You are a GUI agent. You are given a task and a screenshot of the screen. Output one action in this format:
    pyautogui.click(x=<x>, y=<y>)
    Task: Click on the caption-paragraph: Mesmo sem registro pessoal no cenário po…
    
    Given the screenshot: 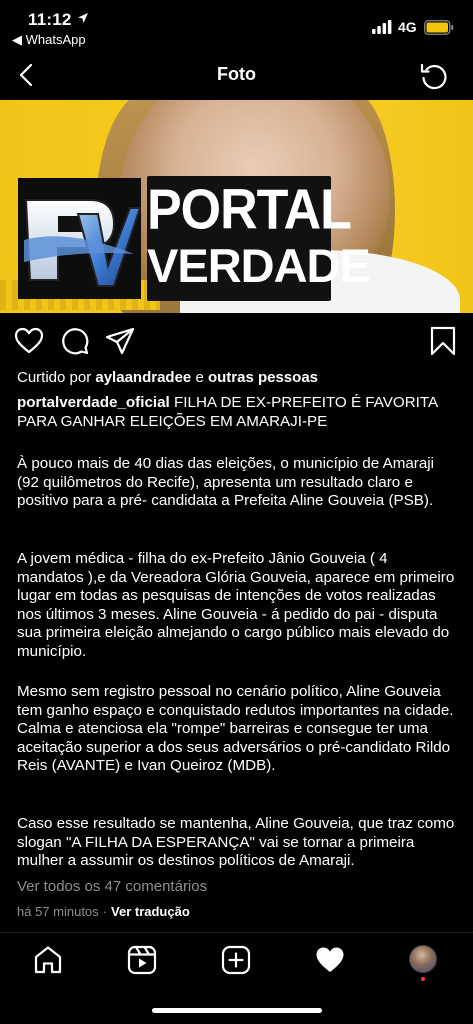 What is the action you would take?
    pyautogui.click(x=235, y=728)
    